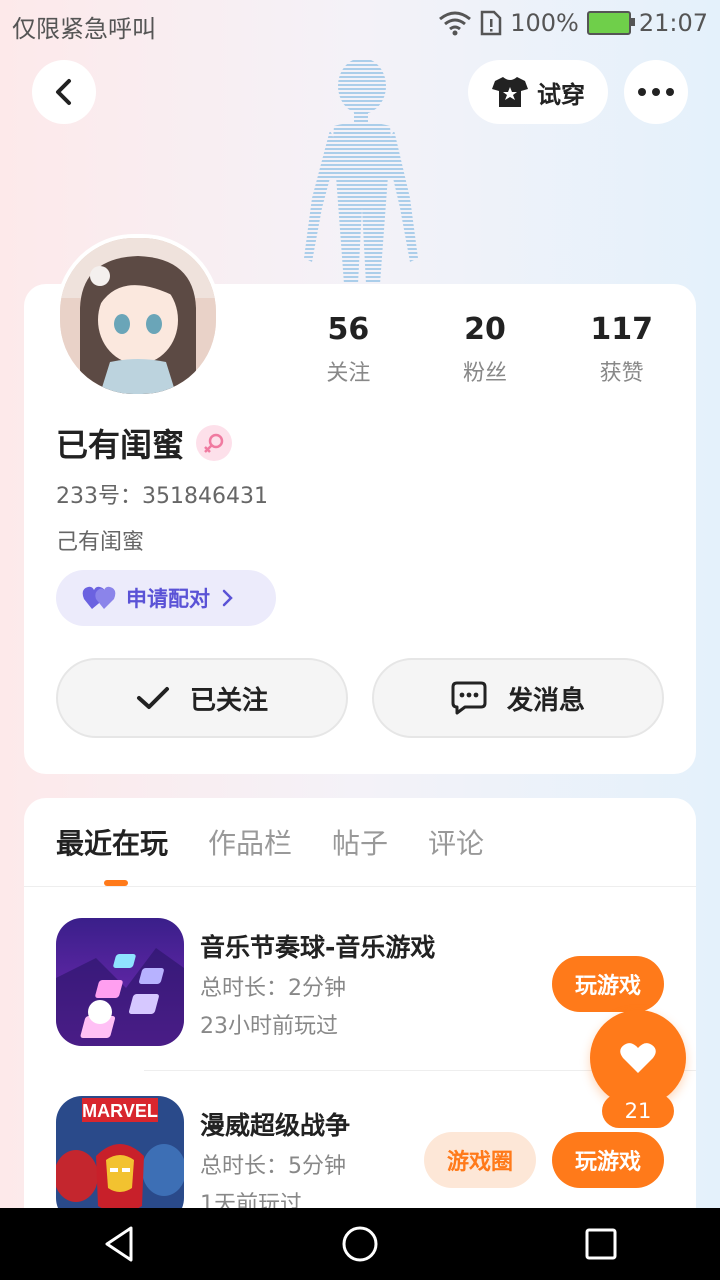 The width and height of the screenshot is (720, 1280). I want to click on game-title: 漫威超级战争, so click(275, 1125).